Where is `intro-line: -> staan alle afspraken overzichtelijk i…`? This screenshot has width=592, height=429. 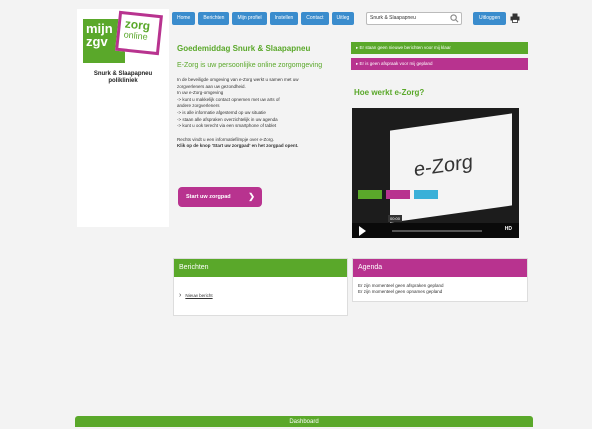
intro-line: -> staan alle afspraken overzichtelijk i… is located at coordinates (227, 119).